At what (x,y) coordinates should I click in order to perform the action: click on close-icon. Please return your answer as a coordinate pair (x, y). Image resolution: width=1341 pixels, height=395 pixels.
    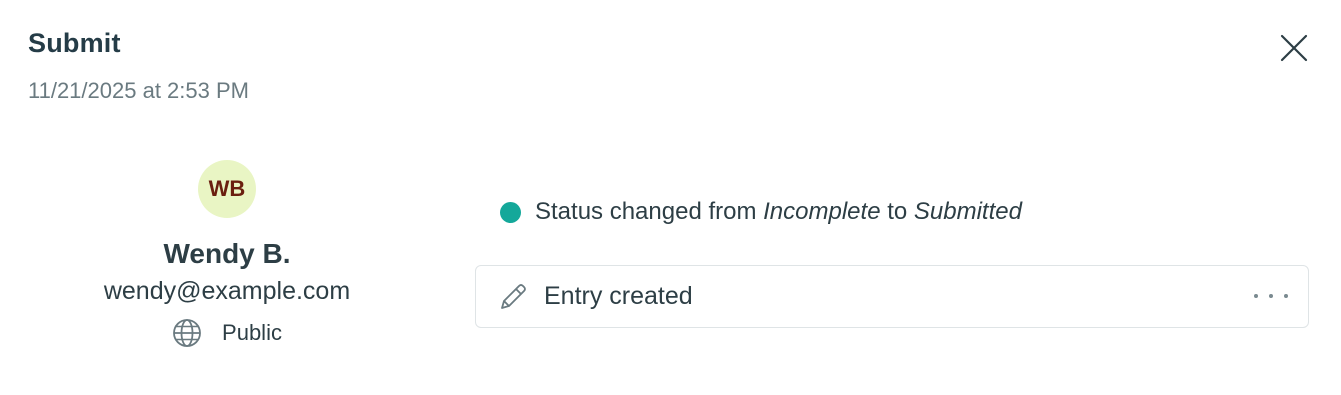
    Looking at the image, I should click on (1294, 48).